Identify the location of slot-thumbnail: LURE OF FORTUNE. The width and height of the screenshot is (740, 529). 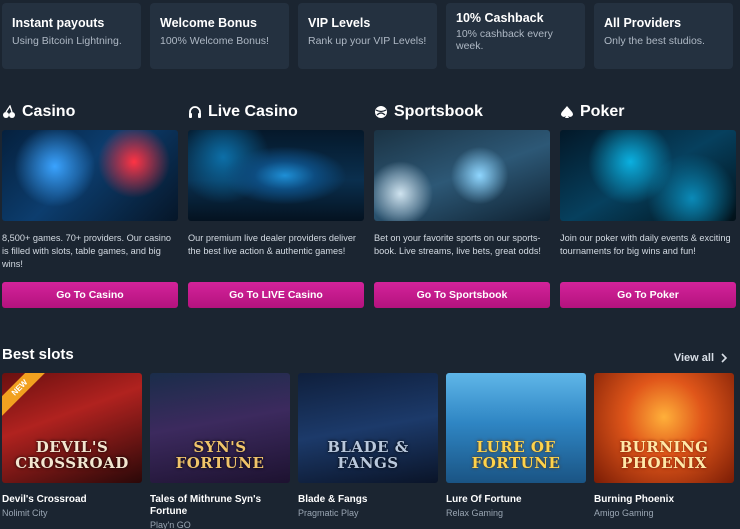
(516, 428).